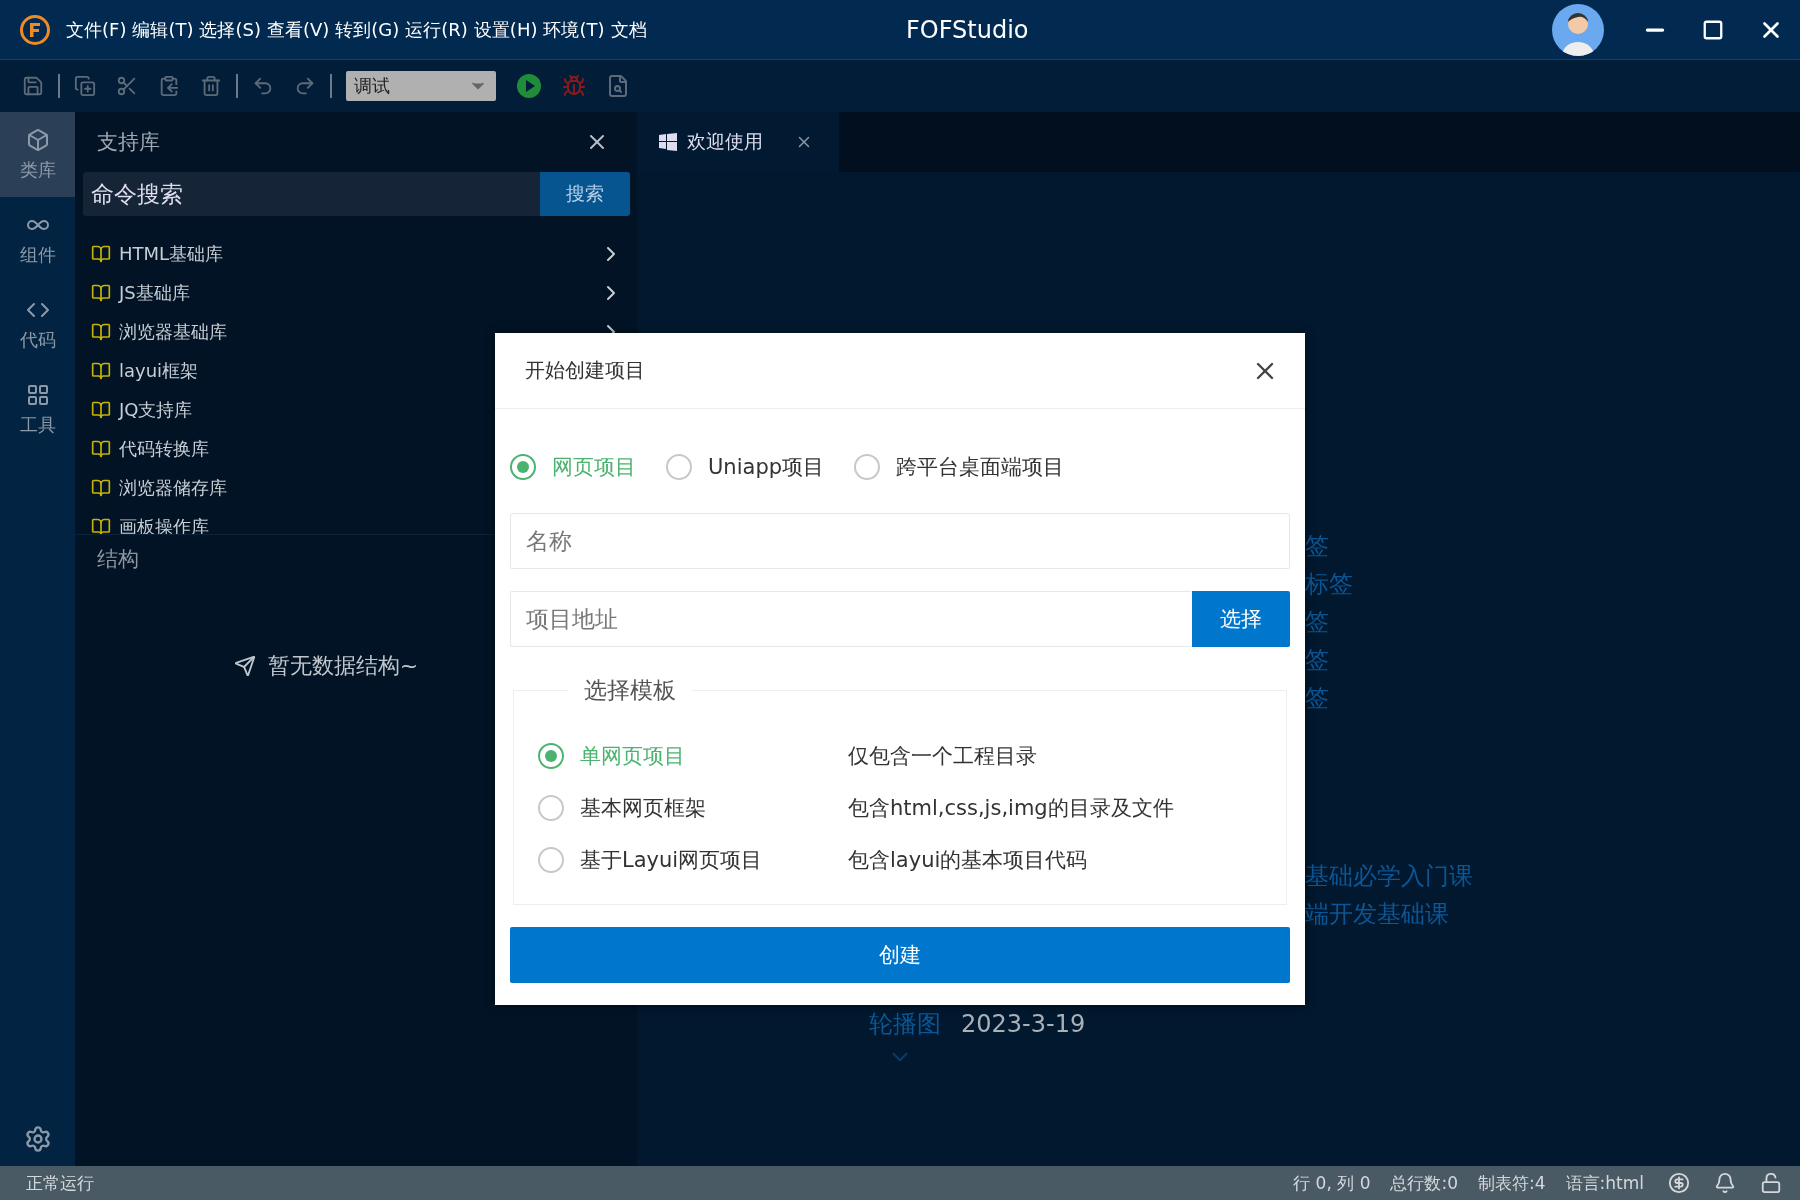 The image size is (1800, 1200). Describe the element at coordinates (85, 86) in the screenshot. I see `add-icon` at that location.